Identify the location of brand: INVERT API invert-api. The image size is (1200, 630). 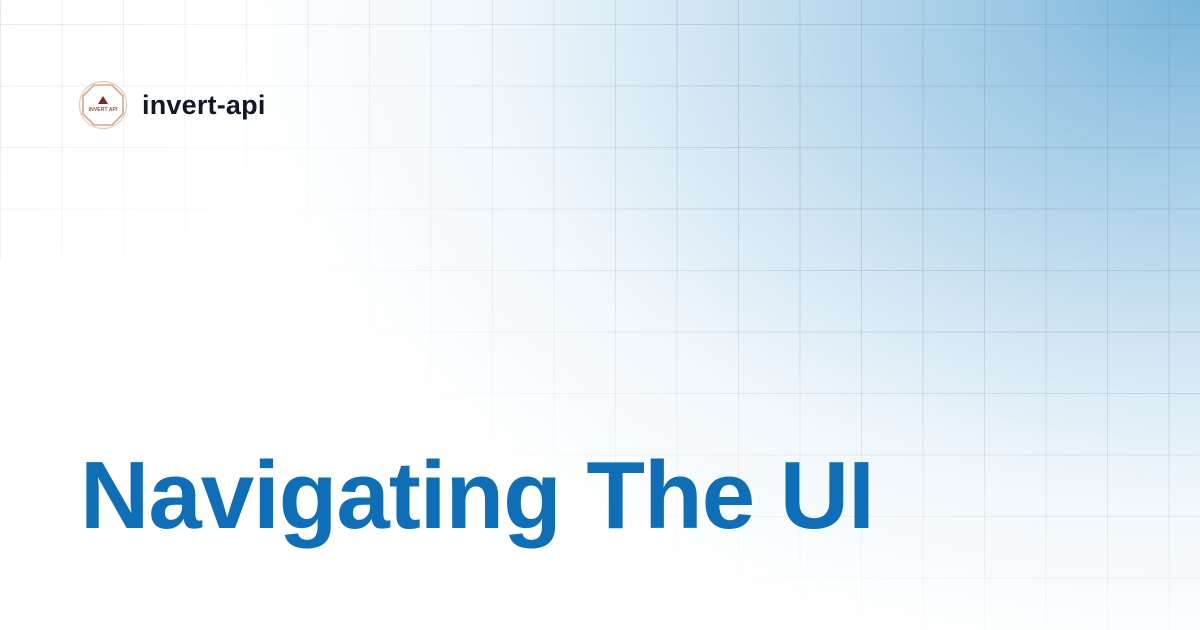
(172, 105).